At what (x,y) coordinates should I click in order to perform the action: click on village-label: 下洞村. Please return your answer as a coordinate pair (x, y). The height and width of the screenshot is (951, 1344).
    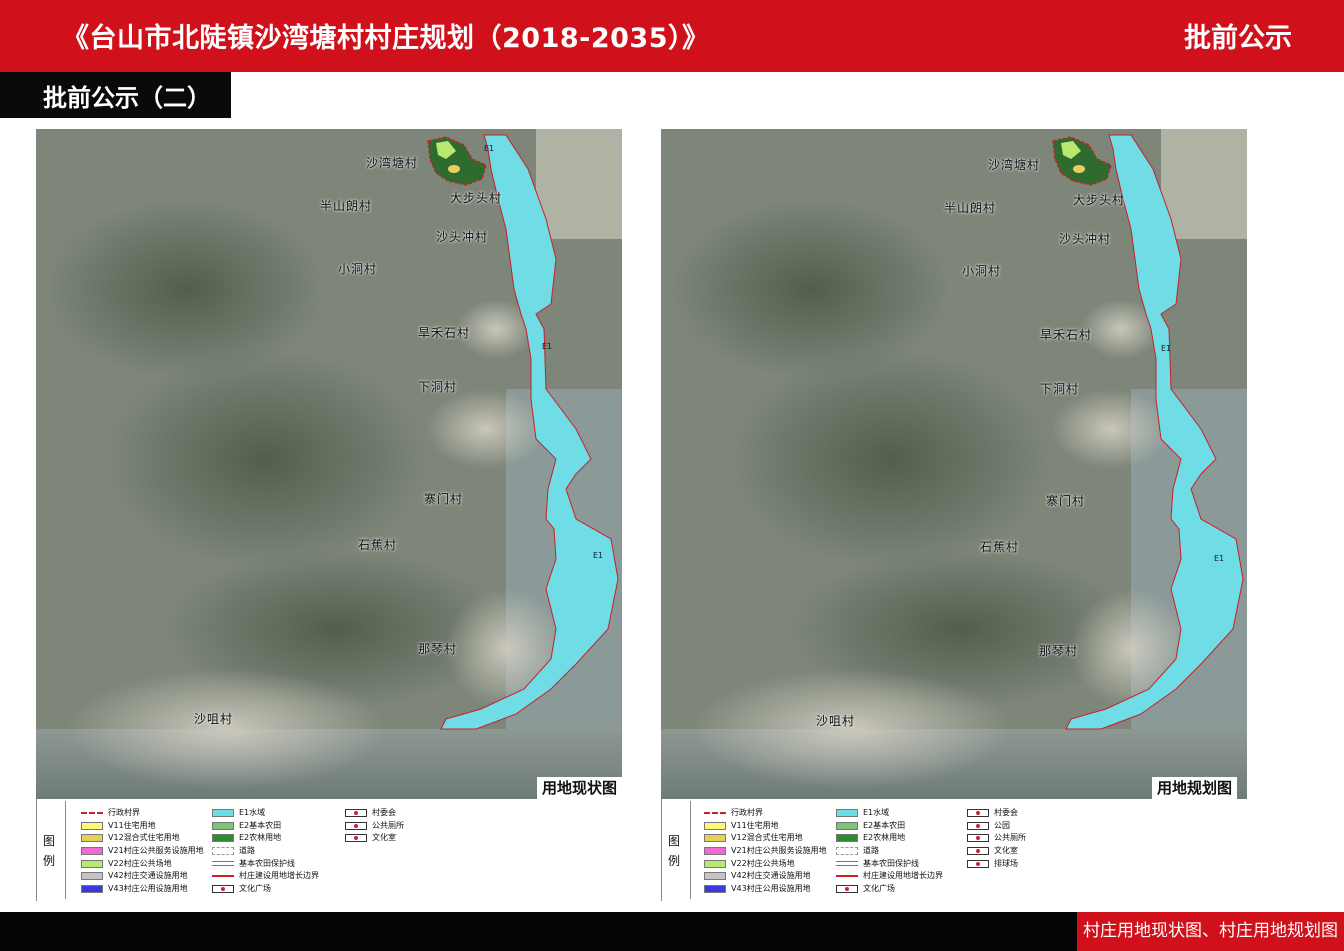
    Looking at the image, I should click on (438, 387).